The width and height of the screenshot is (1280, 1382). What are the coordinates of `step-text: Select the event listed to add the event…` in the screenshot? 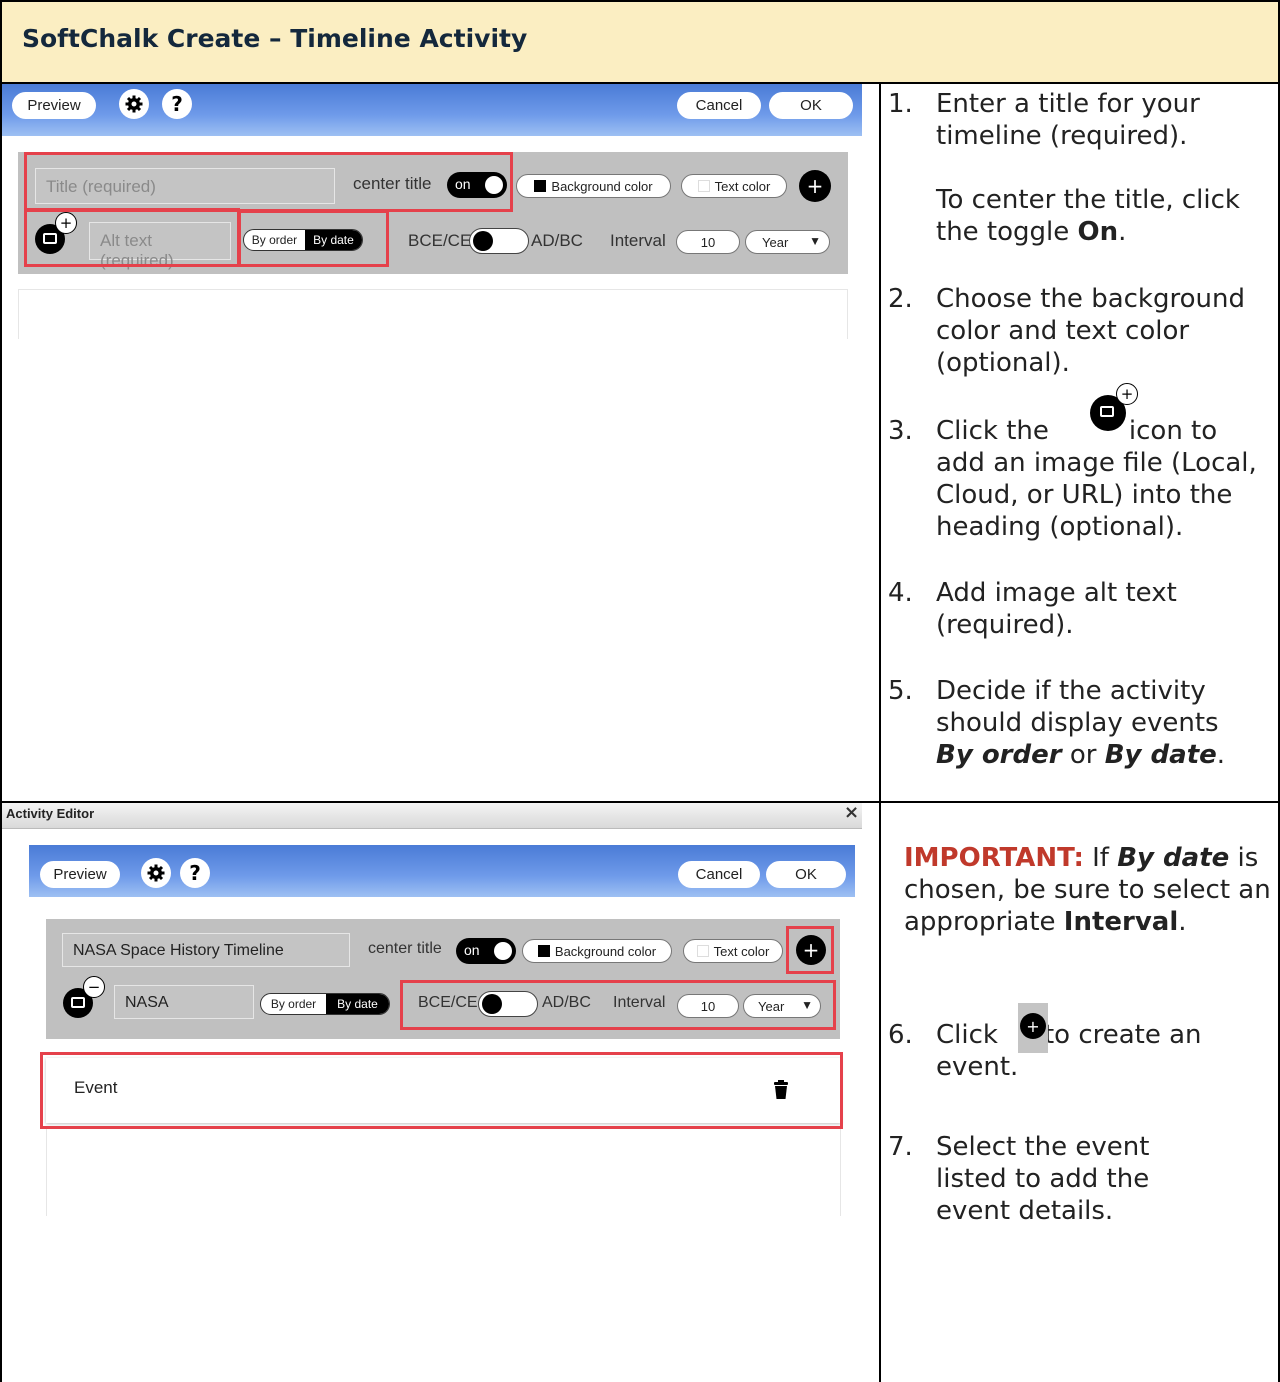 It's located at (1043, 1179).